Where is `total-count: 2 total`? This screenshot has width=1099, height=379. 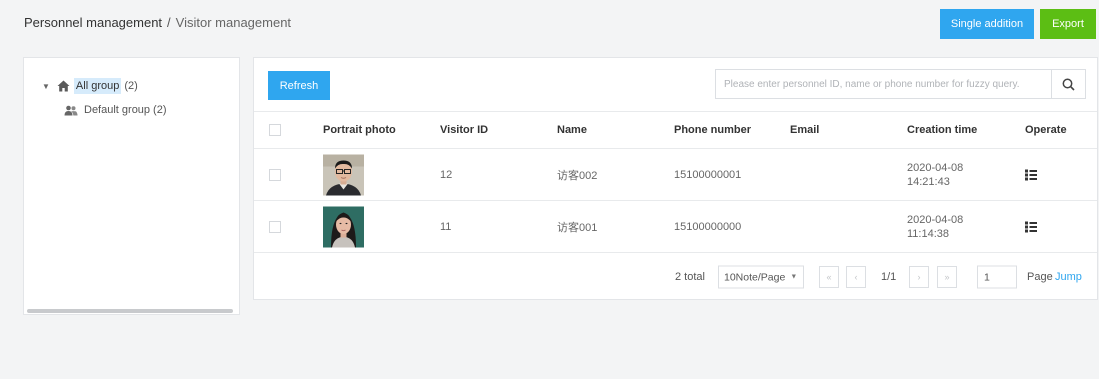 total-count: 2 total is located at coordinates (690, 277).